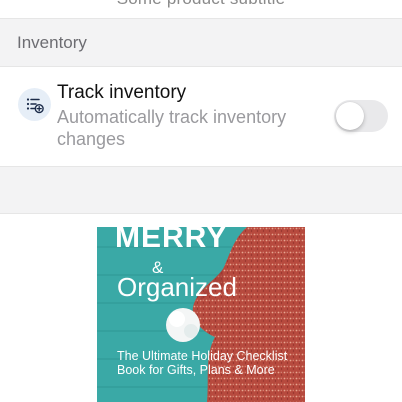 The image size is (402, 402). I want to click on cut-off-text: Some product subtitle, so click(201, 4).